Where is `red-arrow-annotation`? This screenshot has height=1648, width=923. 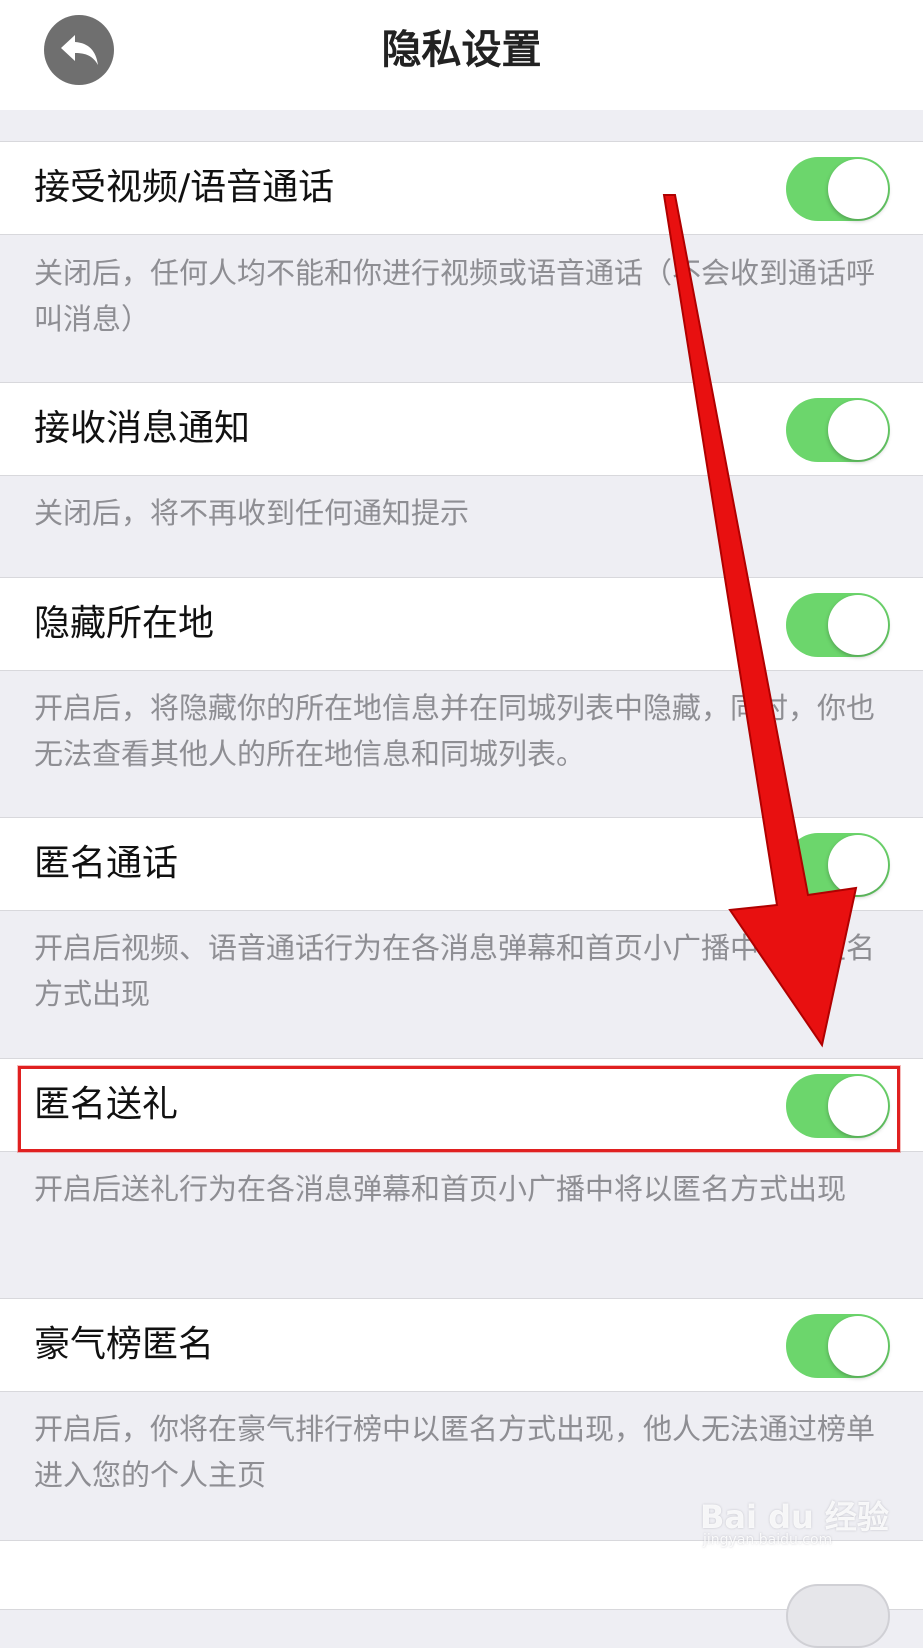 red-arrow-annotation is located at coordinates (760, 621).